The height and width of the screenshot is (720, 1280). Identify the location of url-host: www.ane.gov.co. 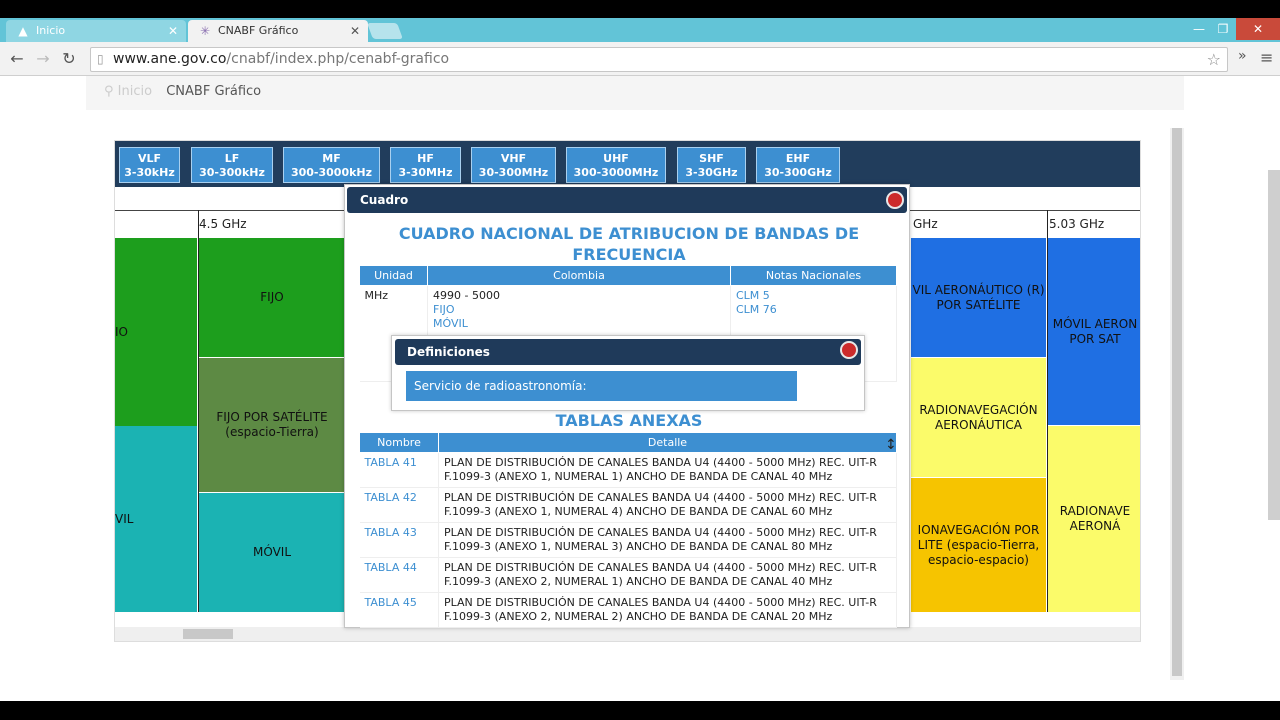
(170, 59).